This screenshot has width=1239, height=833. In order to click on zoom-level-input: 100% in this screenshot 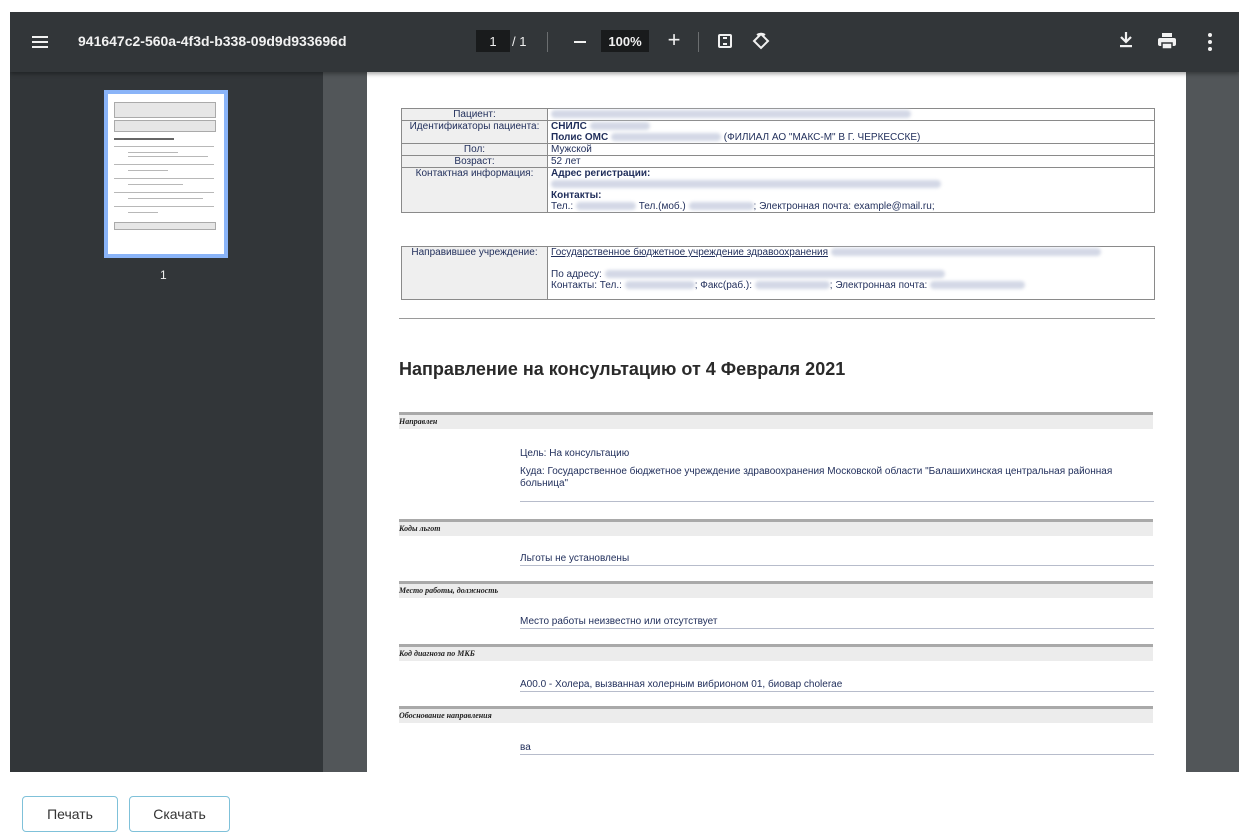, I will do `click(625, 41)`.